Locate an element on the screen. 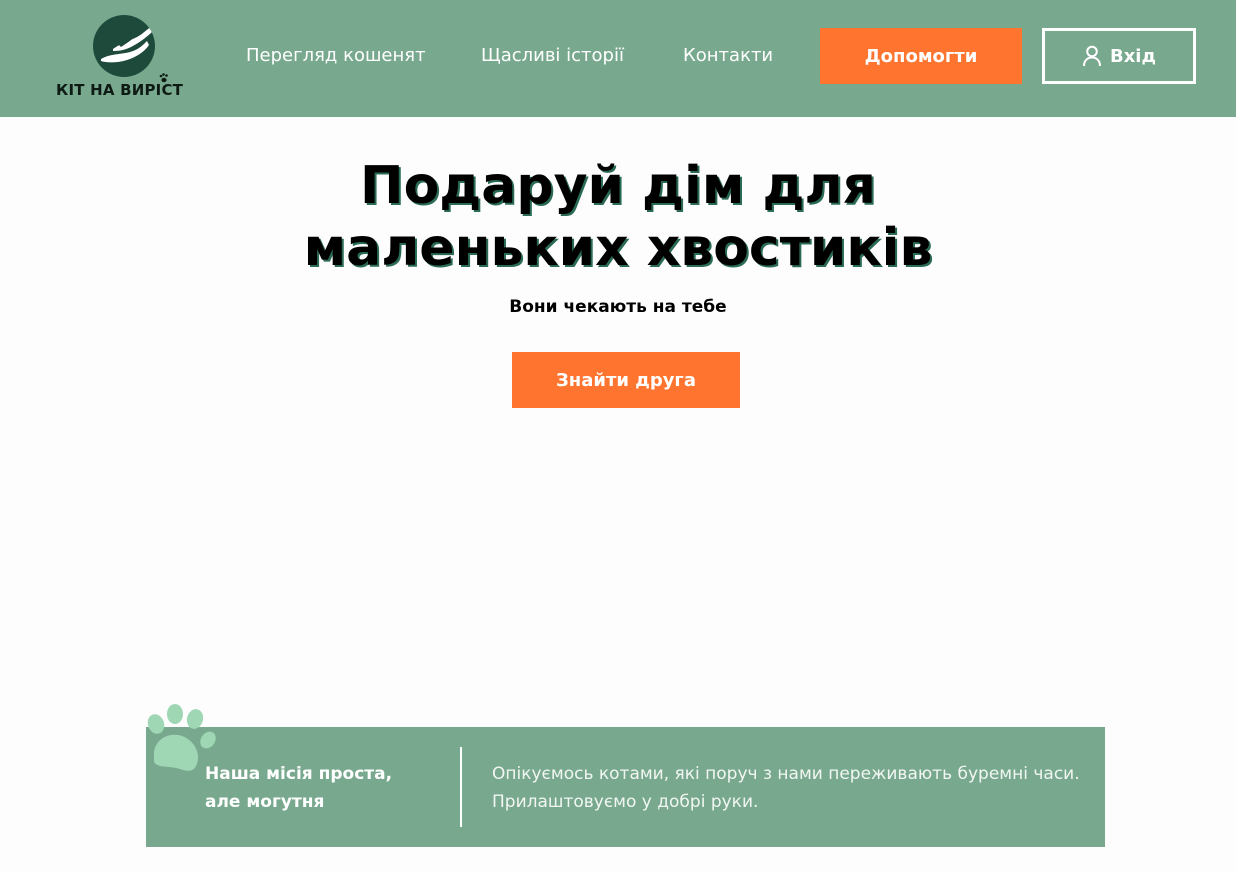  user-icon is located at coordinates (1091, 56).